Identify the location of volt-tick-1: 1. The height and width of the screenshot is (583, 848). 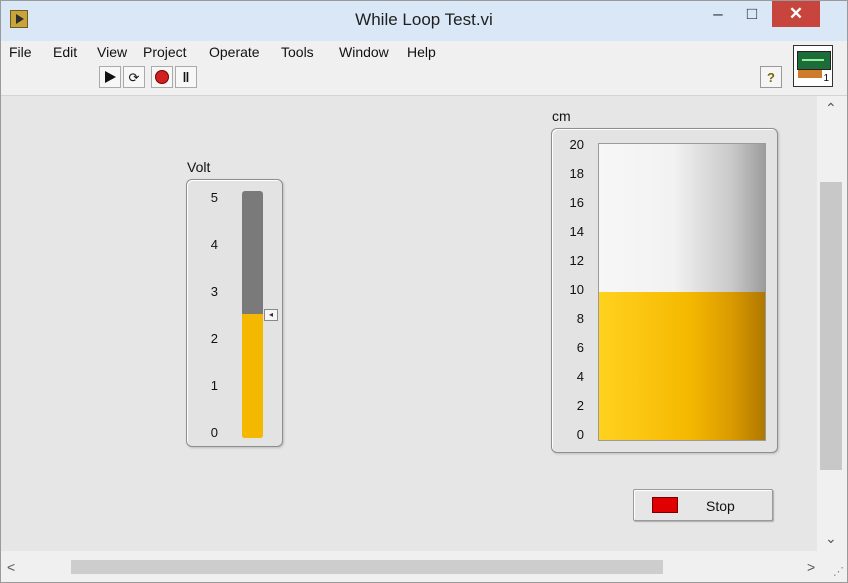
(214, 385).